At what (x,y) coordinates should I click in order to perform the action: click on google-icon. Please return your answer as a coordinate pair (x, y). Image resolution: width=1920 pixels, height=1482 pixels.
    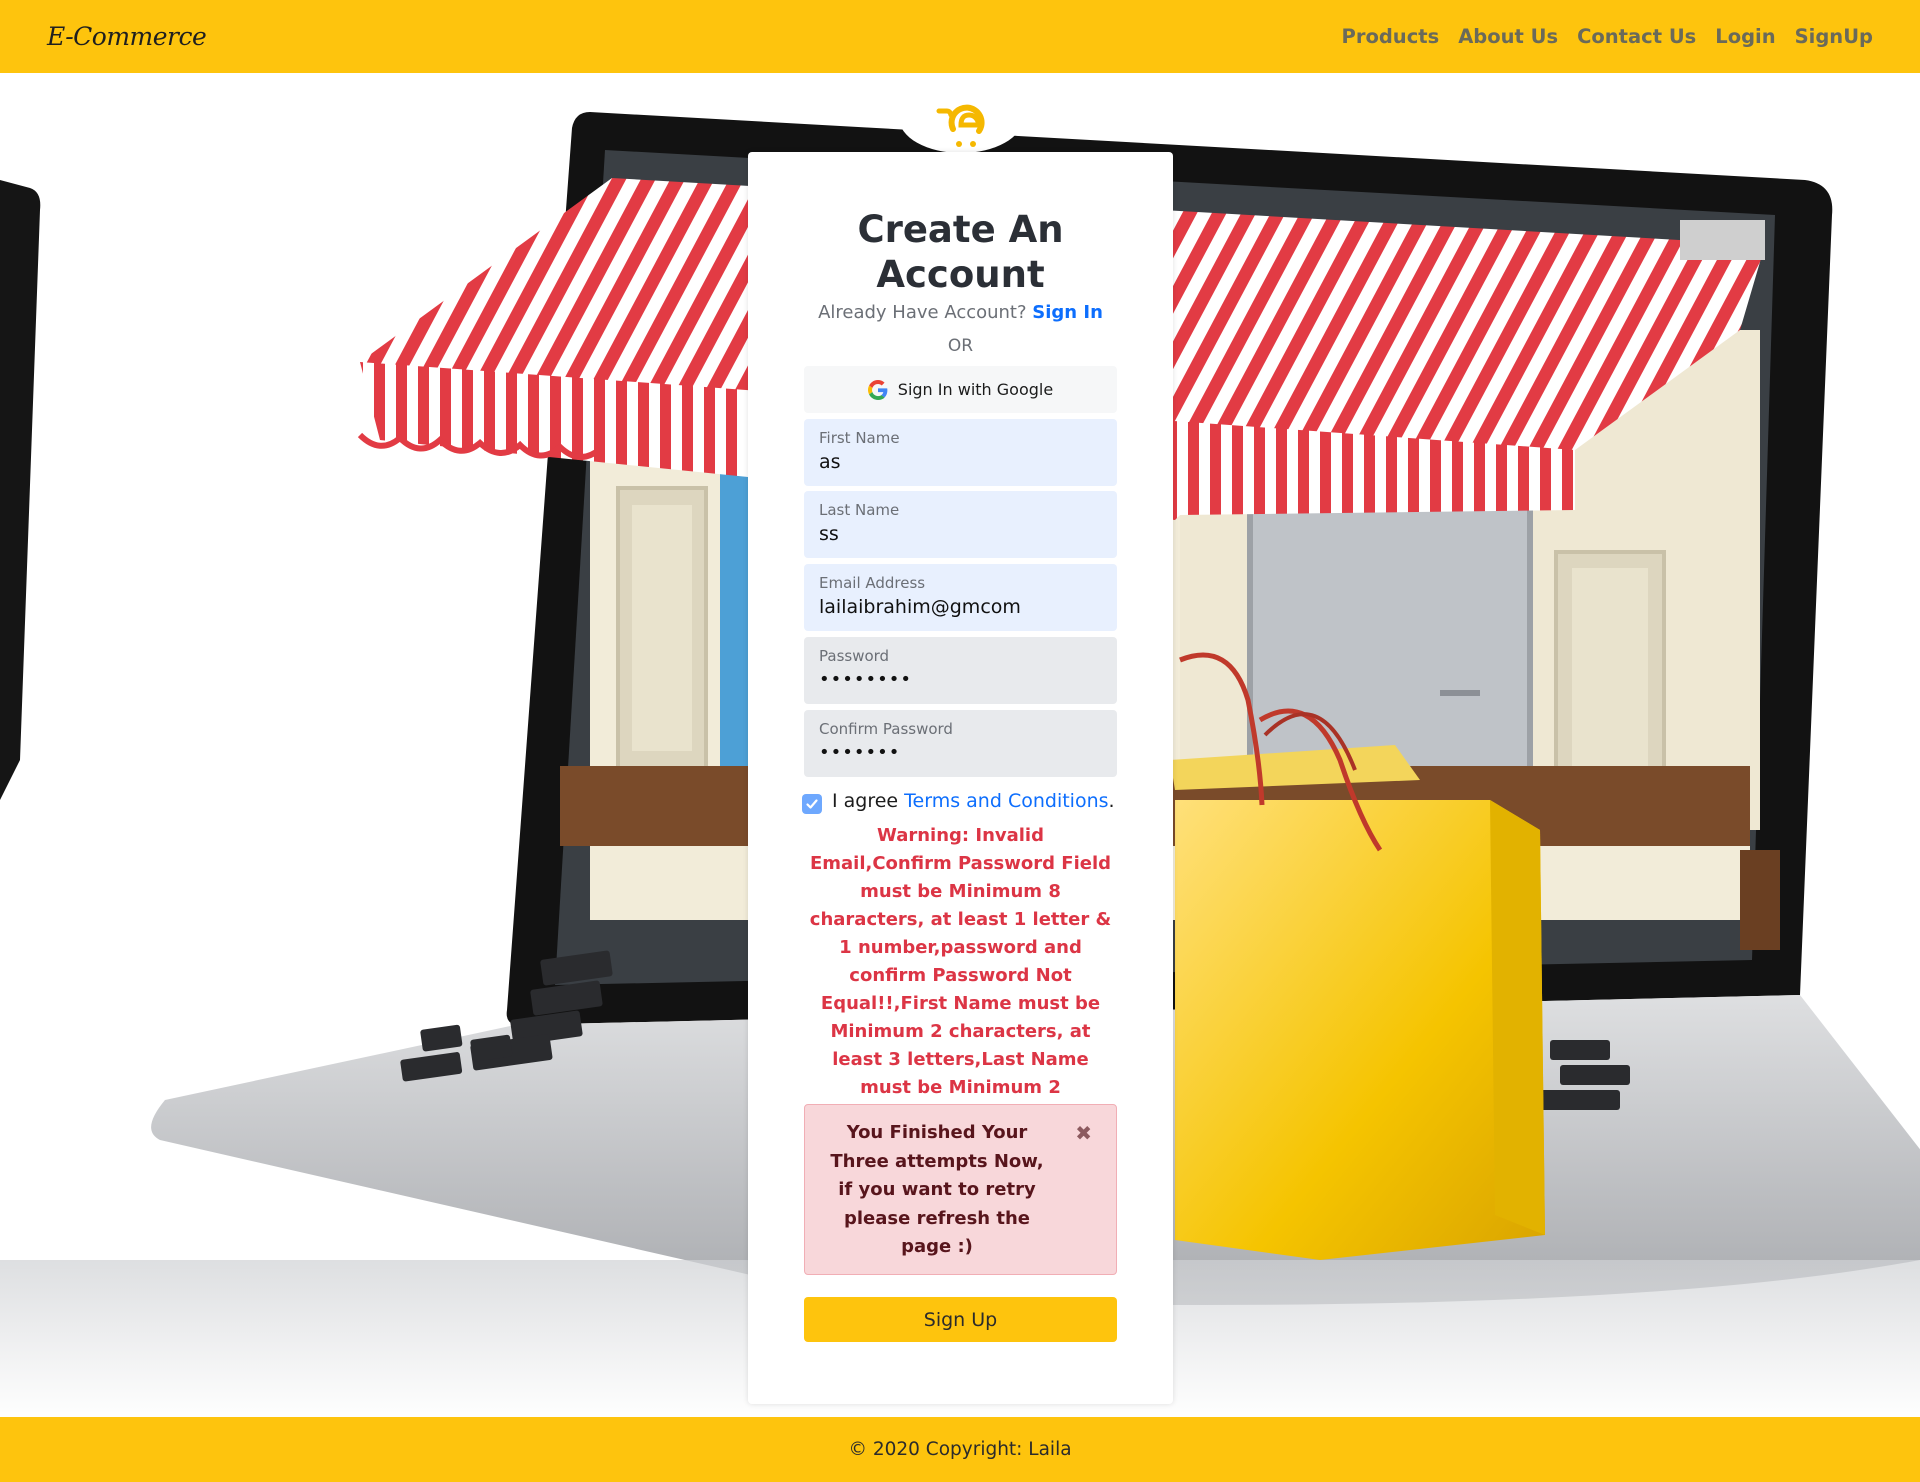
    Looking at the image, I should click on (877, 389).